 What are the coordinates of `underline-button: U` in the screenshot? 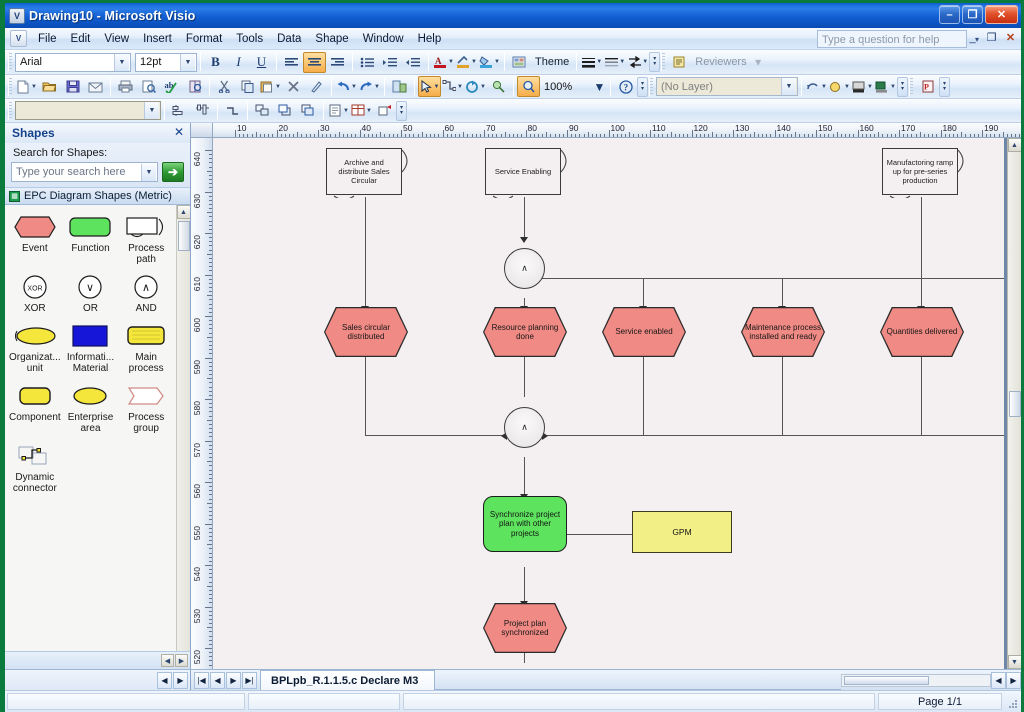 It's located at (261, 62).